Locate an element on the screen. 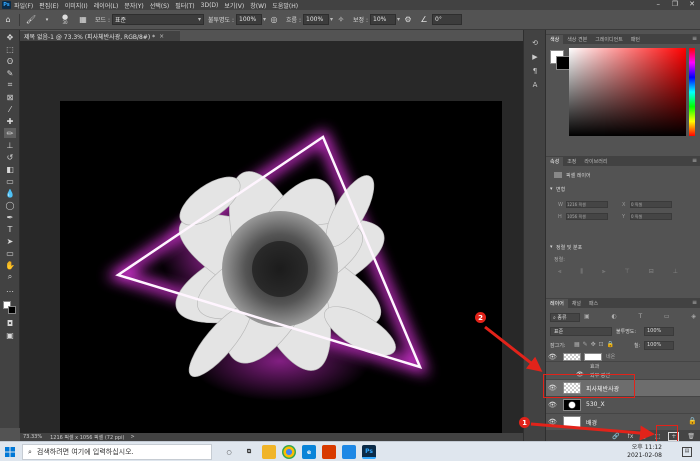 The image size is (700, 461). task-view-icon: ⧉ is located at coordinates (249, 452).